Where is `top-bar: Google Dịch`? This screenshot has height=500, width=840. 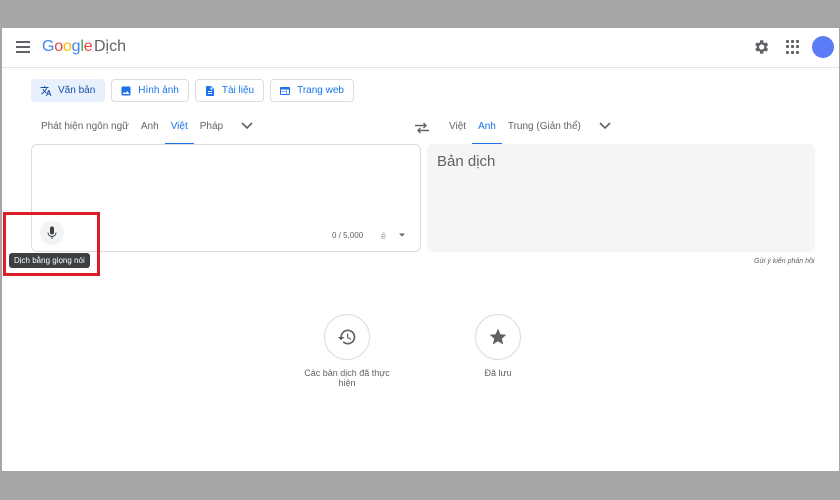
top-bar: Google Dịch is located at coordinates (420, 48).